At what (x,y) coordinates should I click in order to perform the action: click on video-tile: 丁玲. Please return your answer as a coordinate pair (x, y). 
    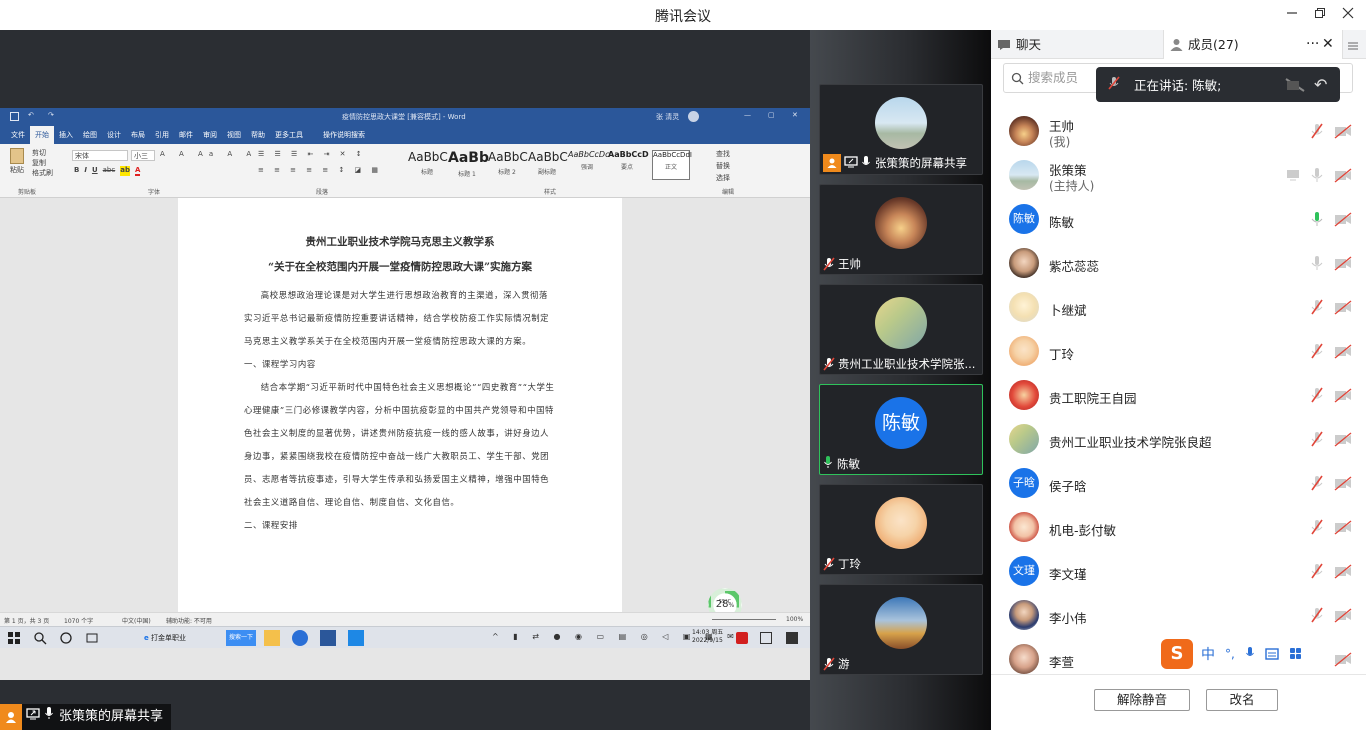
    Looking at the image, I should click on (901, 529).